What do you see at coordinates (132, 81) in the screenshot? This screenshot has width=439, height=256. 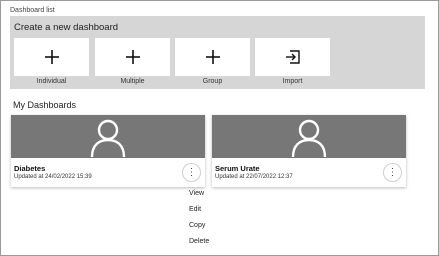 I see `create-multiple-label: Multiple` at bounding box center [132, 81].